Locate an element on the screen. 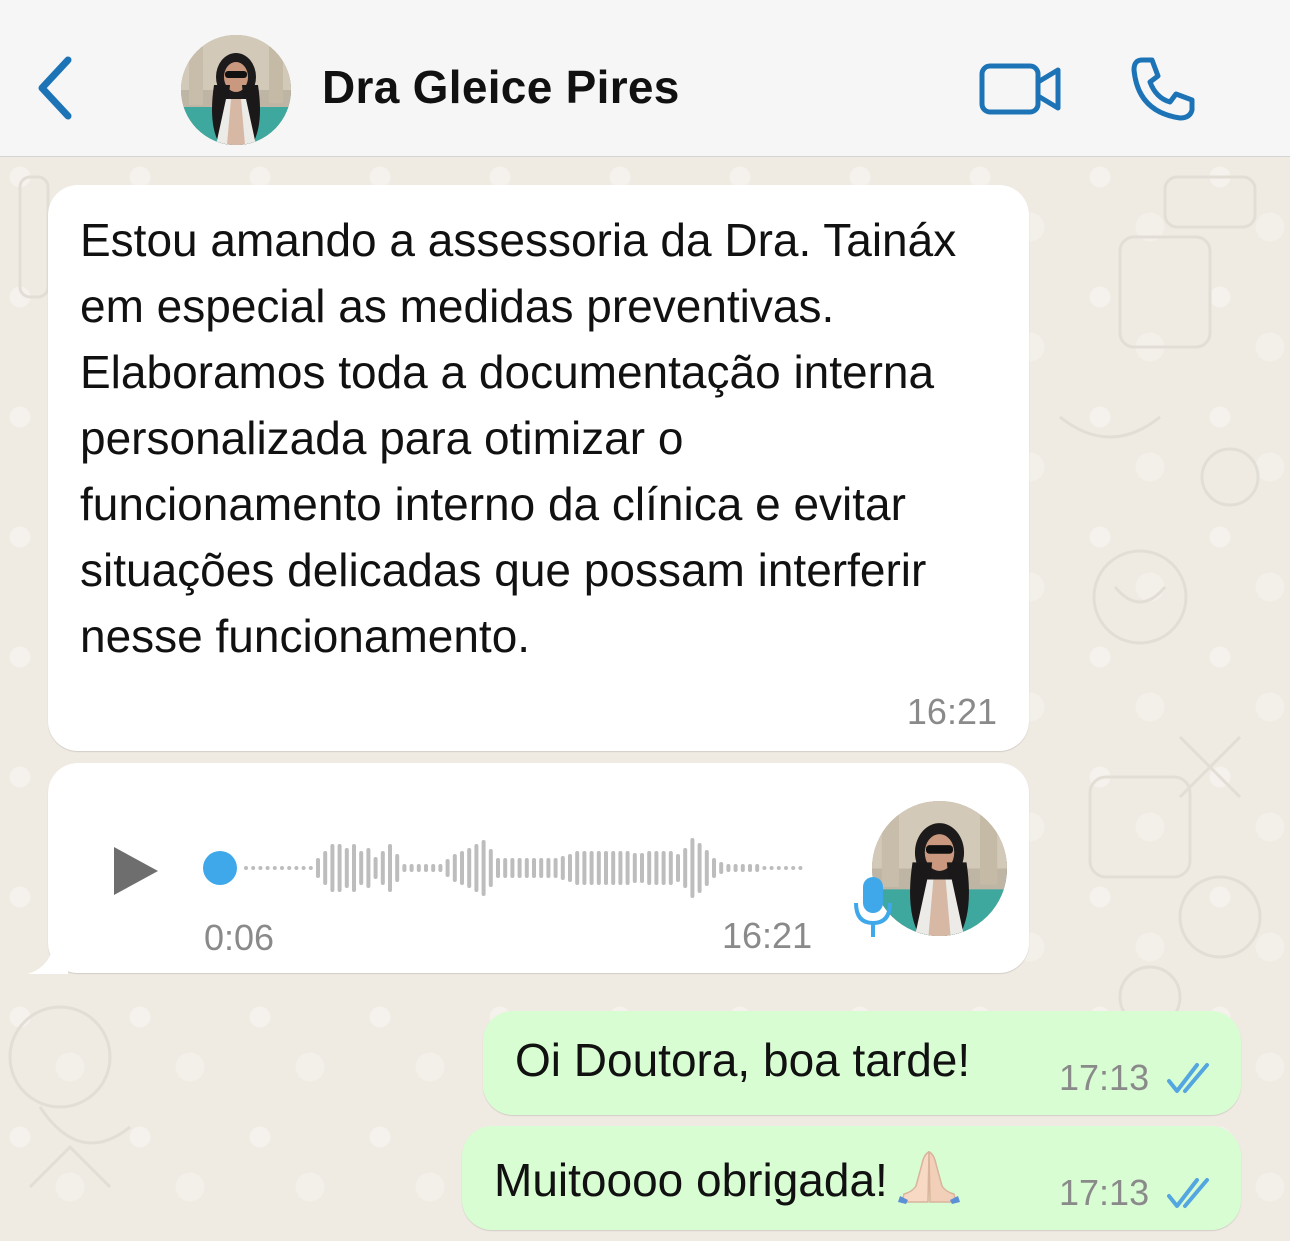 This screenshot has width=1290, height=1241. voice-waveform is located at coordinates (508, 868).